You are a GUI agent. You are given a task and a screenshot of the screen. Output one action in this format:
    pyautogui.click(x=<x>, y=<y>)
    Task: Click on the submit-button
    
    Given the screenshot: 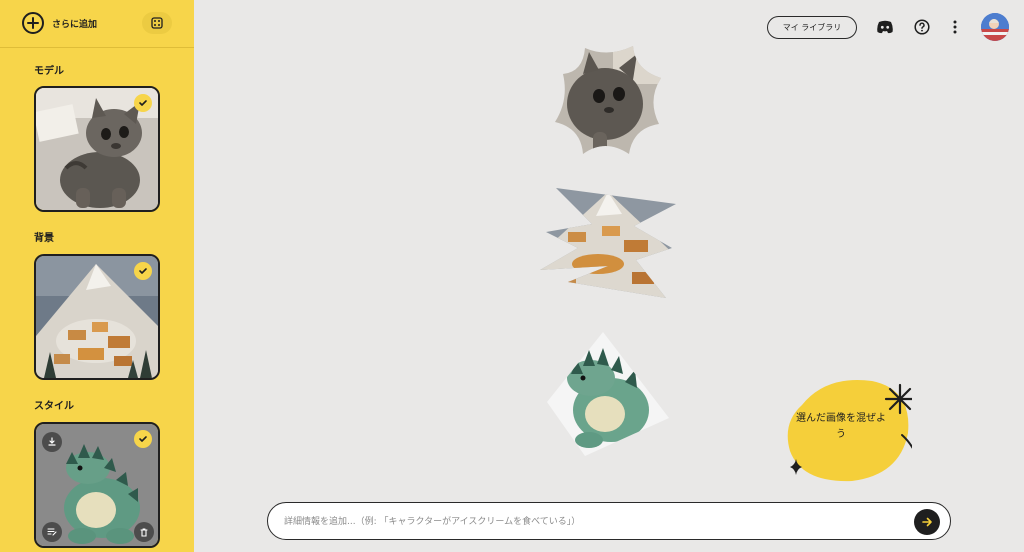 What is the action you would take?
    pyautogui.click(x=927, y=522)
    